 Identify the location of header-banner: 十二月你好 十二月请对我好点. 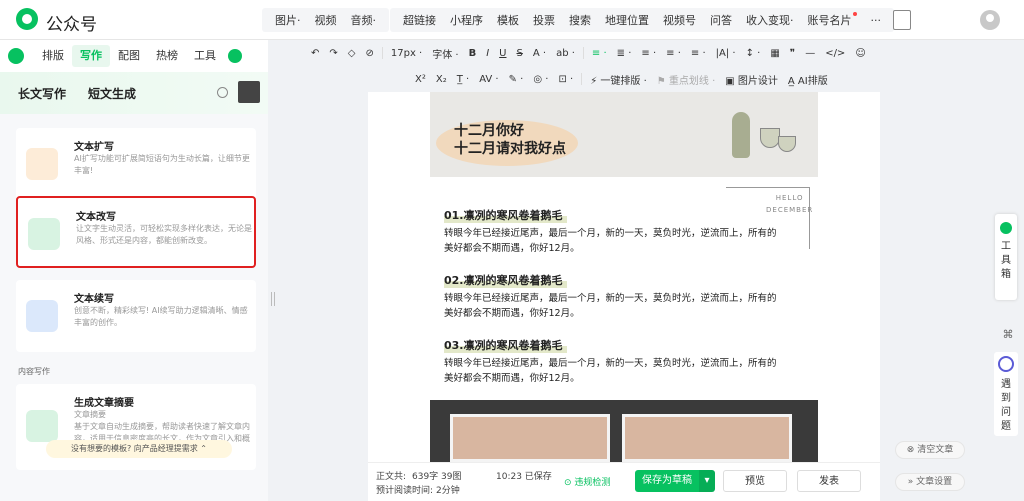
(624, 134).